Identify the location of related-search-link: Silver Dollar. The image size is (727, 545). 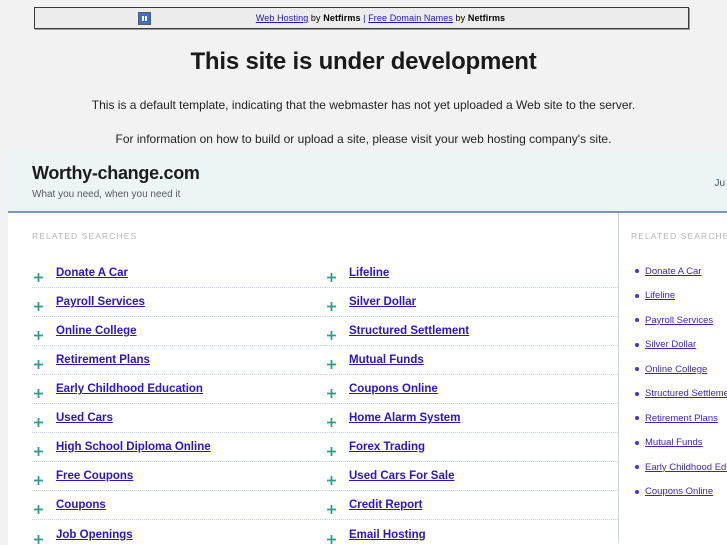
(382, 302).